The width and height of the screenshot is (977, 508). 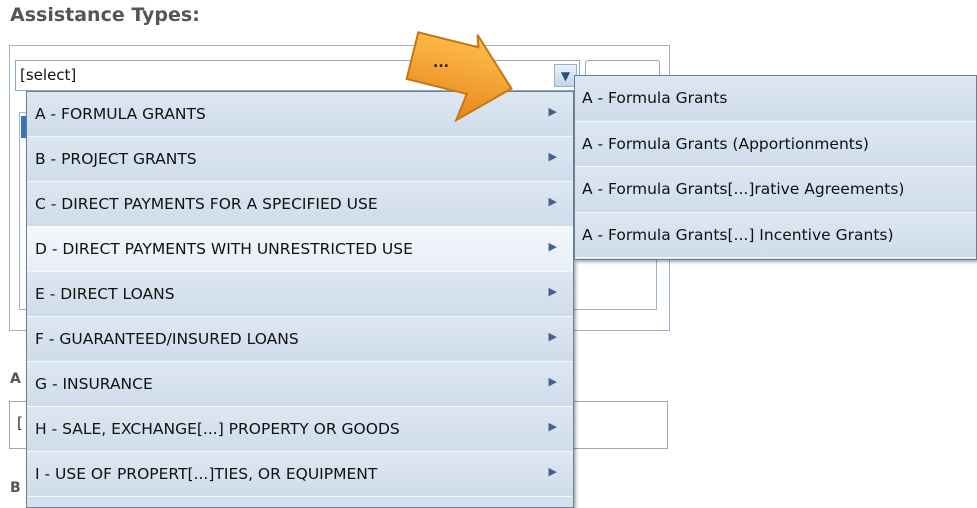 What do you see at coordinates (120, 114) in the screenshot?
I see `menu-item-label: A - FORMULA GRANTS` at bounding box center [120, 114].